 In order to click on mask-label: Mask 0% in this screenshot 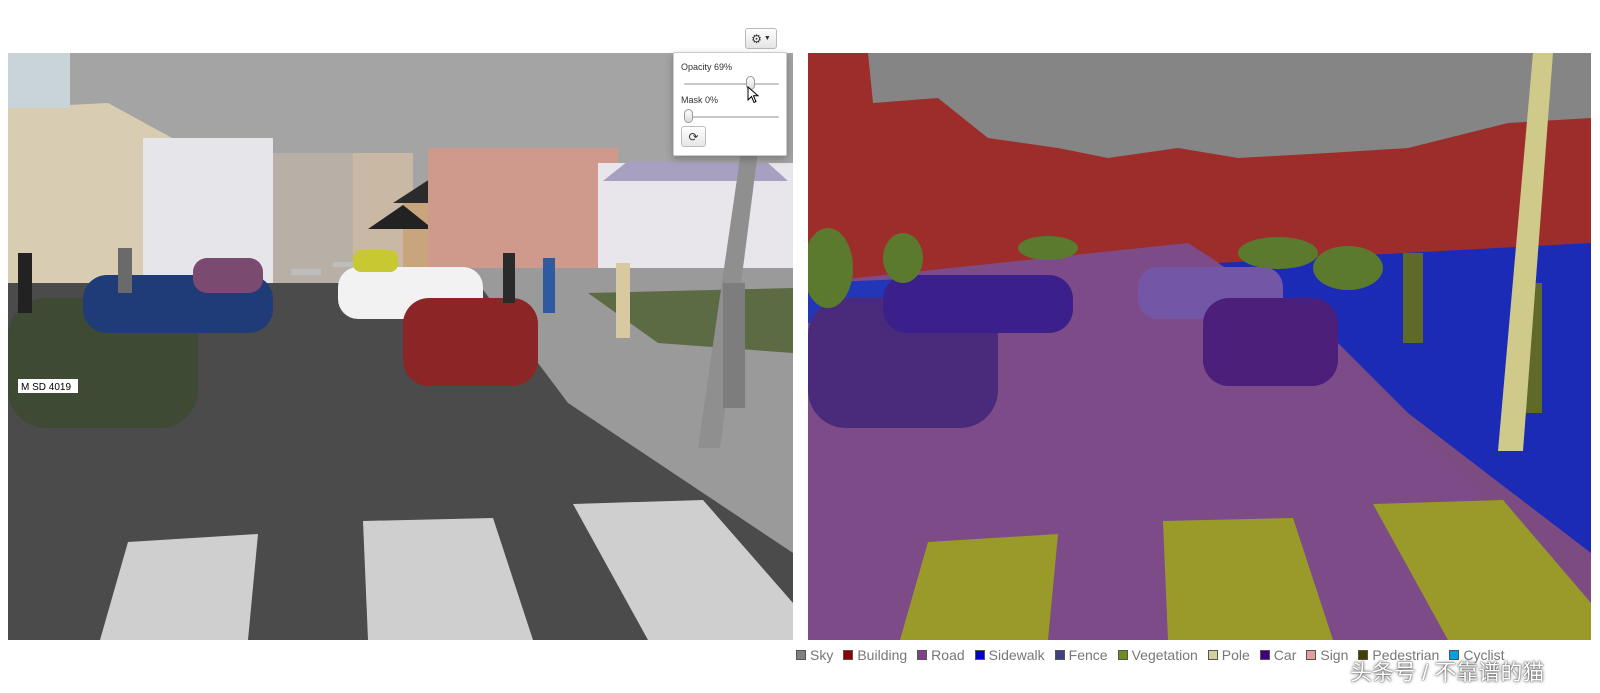, I will do `click(700, 100)`.